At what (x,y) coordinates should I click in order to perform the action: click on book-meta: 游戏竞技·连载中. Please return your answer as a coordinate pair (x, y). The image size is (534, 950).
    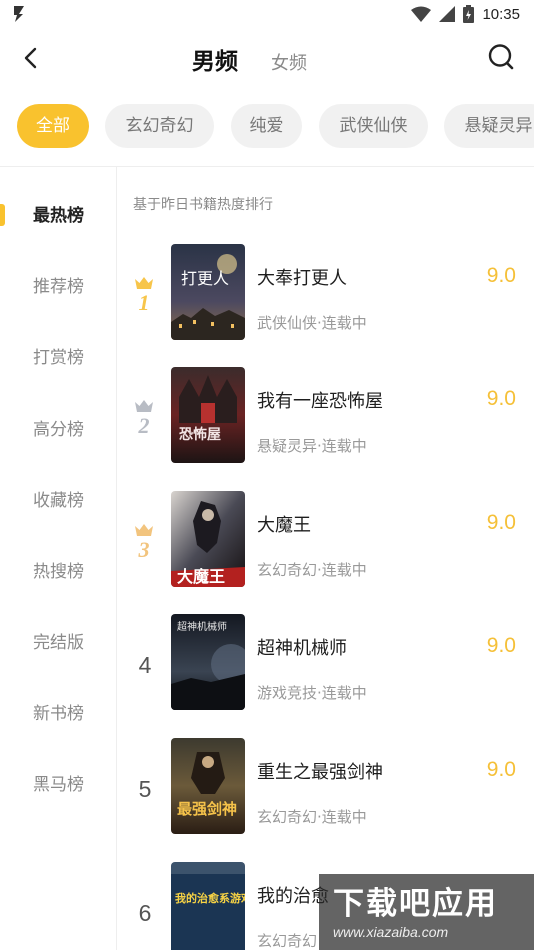
    Looking at the image, I should click on (312, 693).